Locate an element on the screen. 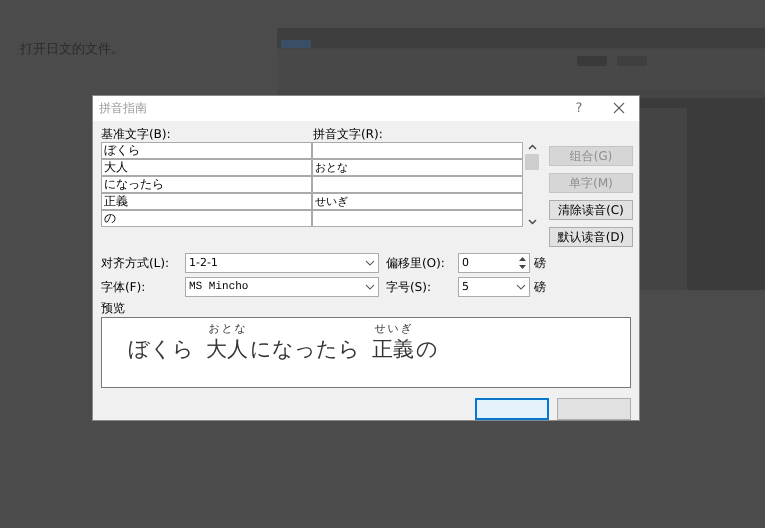 This screenshot has width=765, height=528. help-button: ? is located at coordinates (579, 108).